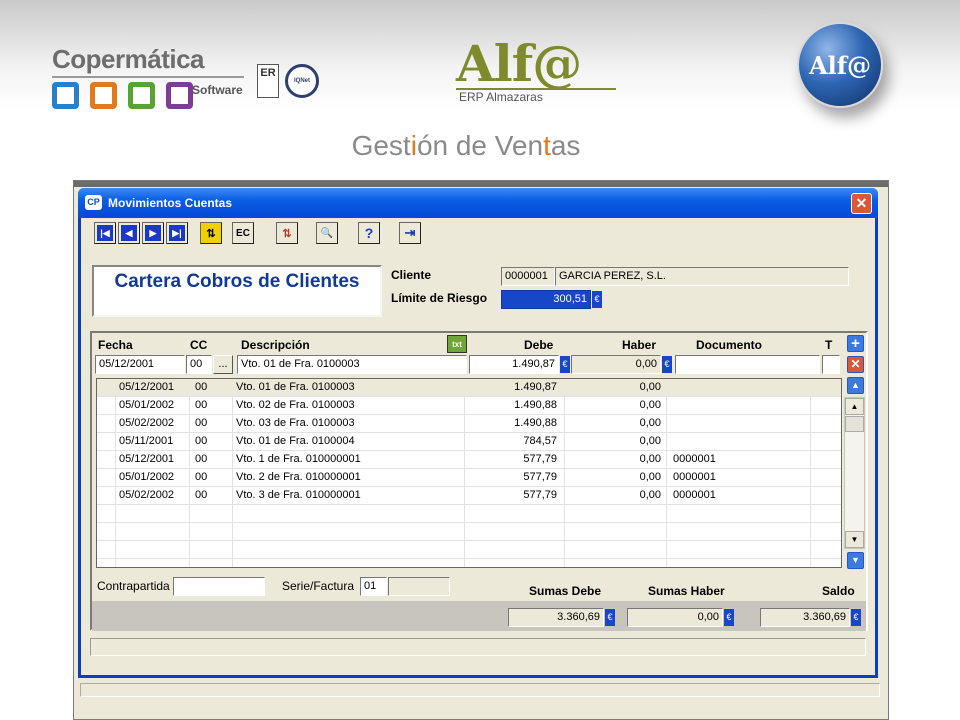  What do you see at coordinates (457, 344) in the screenshot?
I see `txt-button: txt` at bounding box center [457, 344].